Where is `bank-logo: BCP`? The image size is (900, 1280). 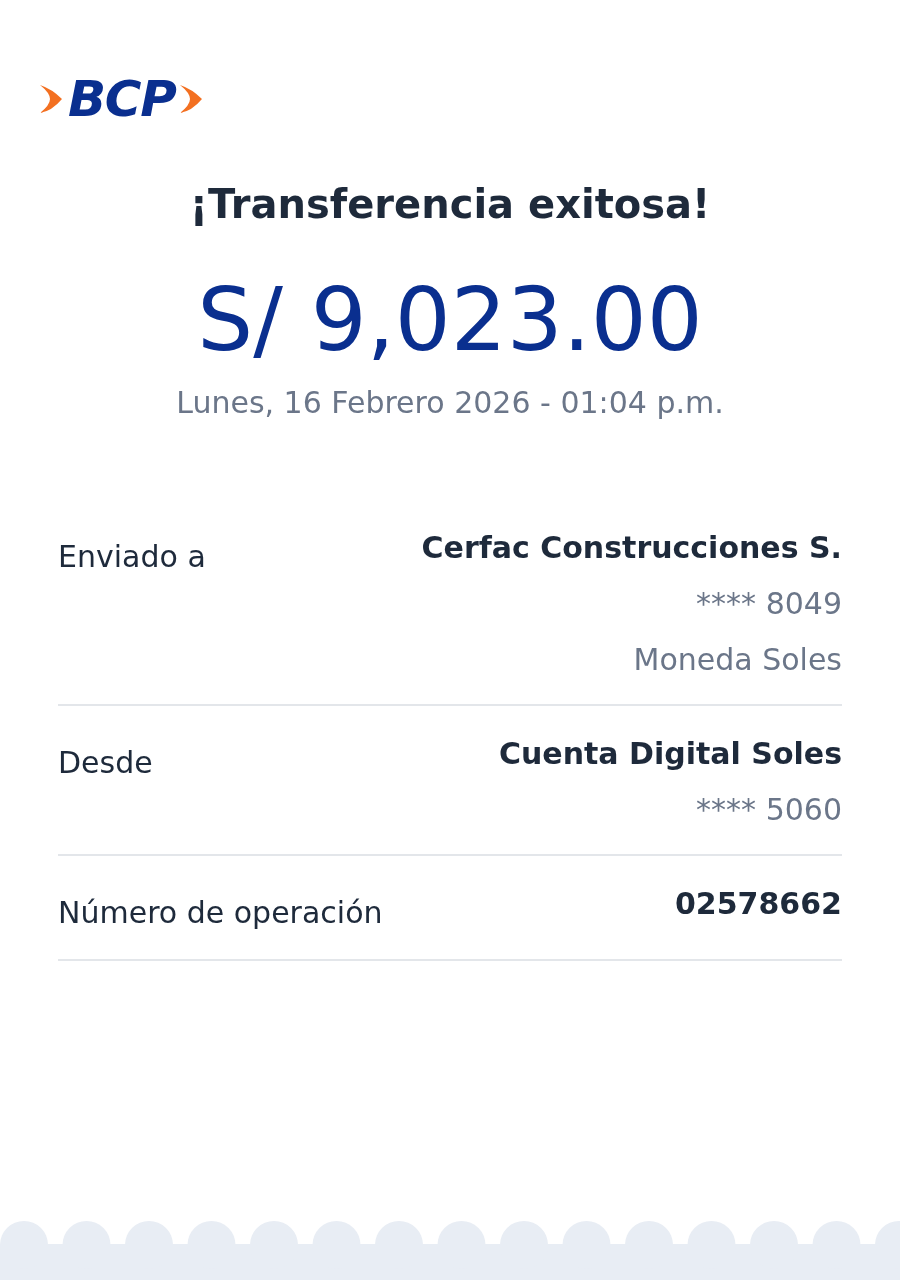
bank-logo: BCP is located at coordinates (122, 99).